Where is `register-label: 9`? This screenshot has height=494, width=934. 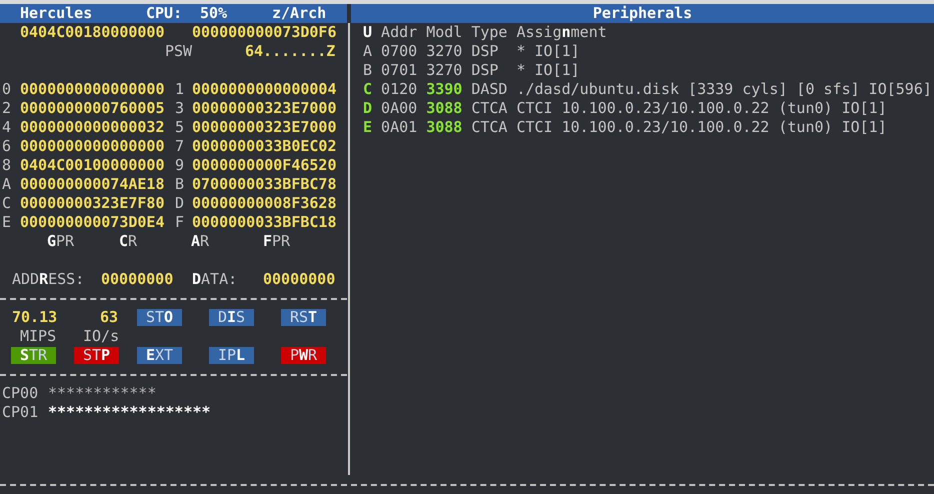
register-label: 9 is located at coordinates (180, 165).